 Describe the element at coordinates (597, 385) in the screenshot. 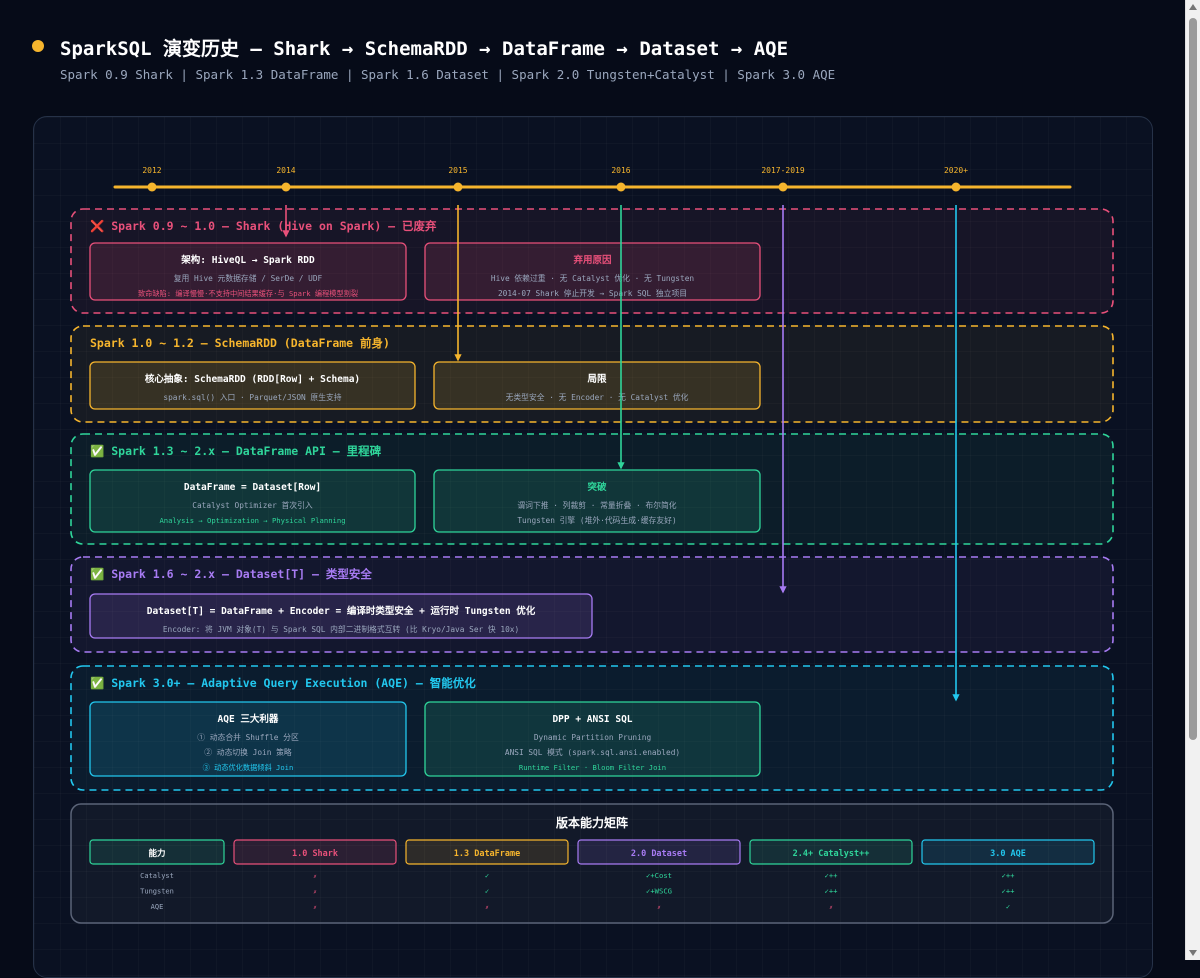

I see `info-card: 局限无类型安全 · 无 Encoder · 无 Catalyst 优化` at that location.